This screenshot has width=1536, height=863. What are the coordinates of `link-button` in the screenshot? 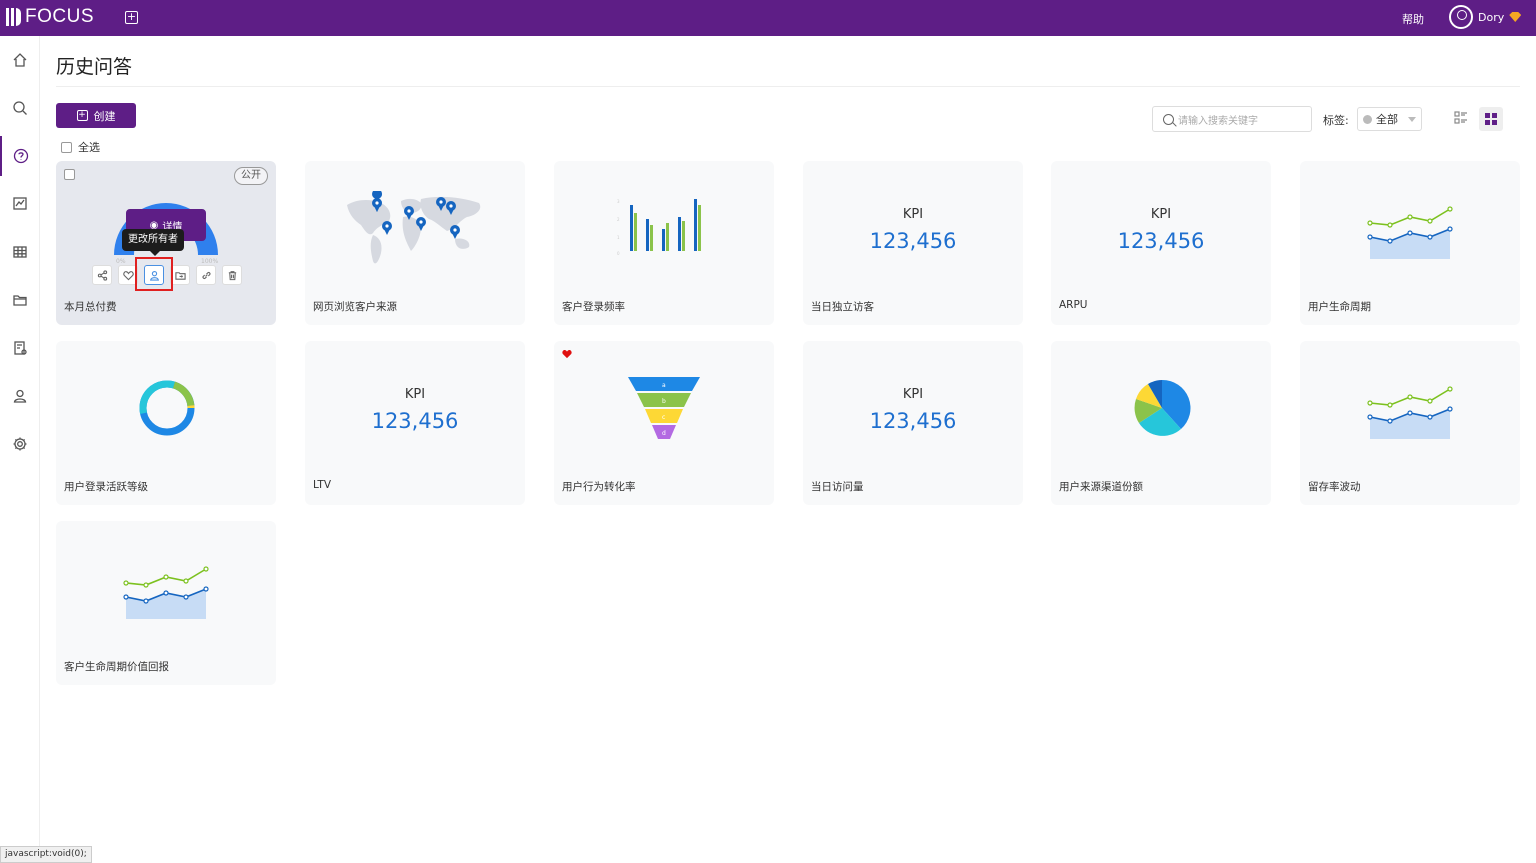 It's located at (206, 275).